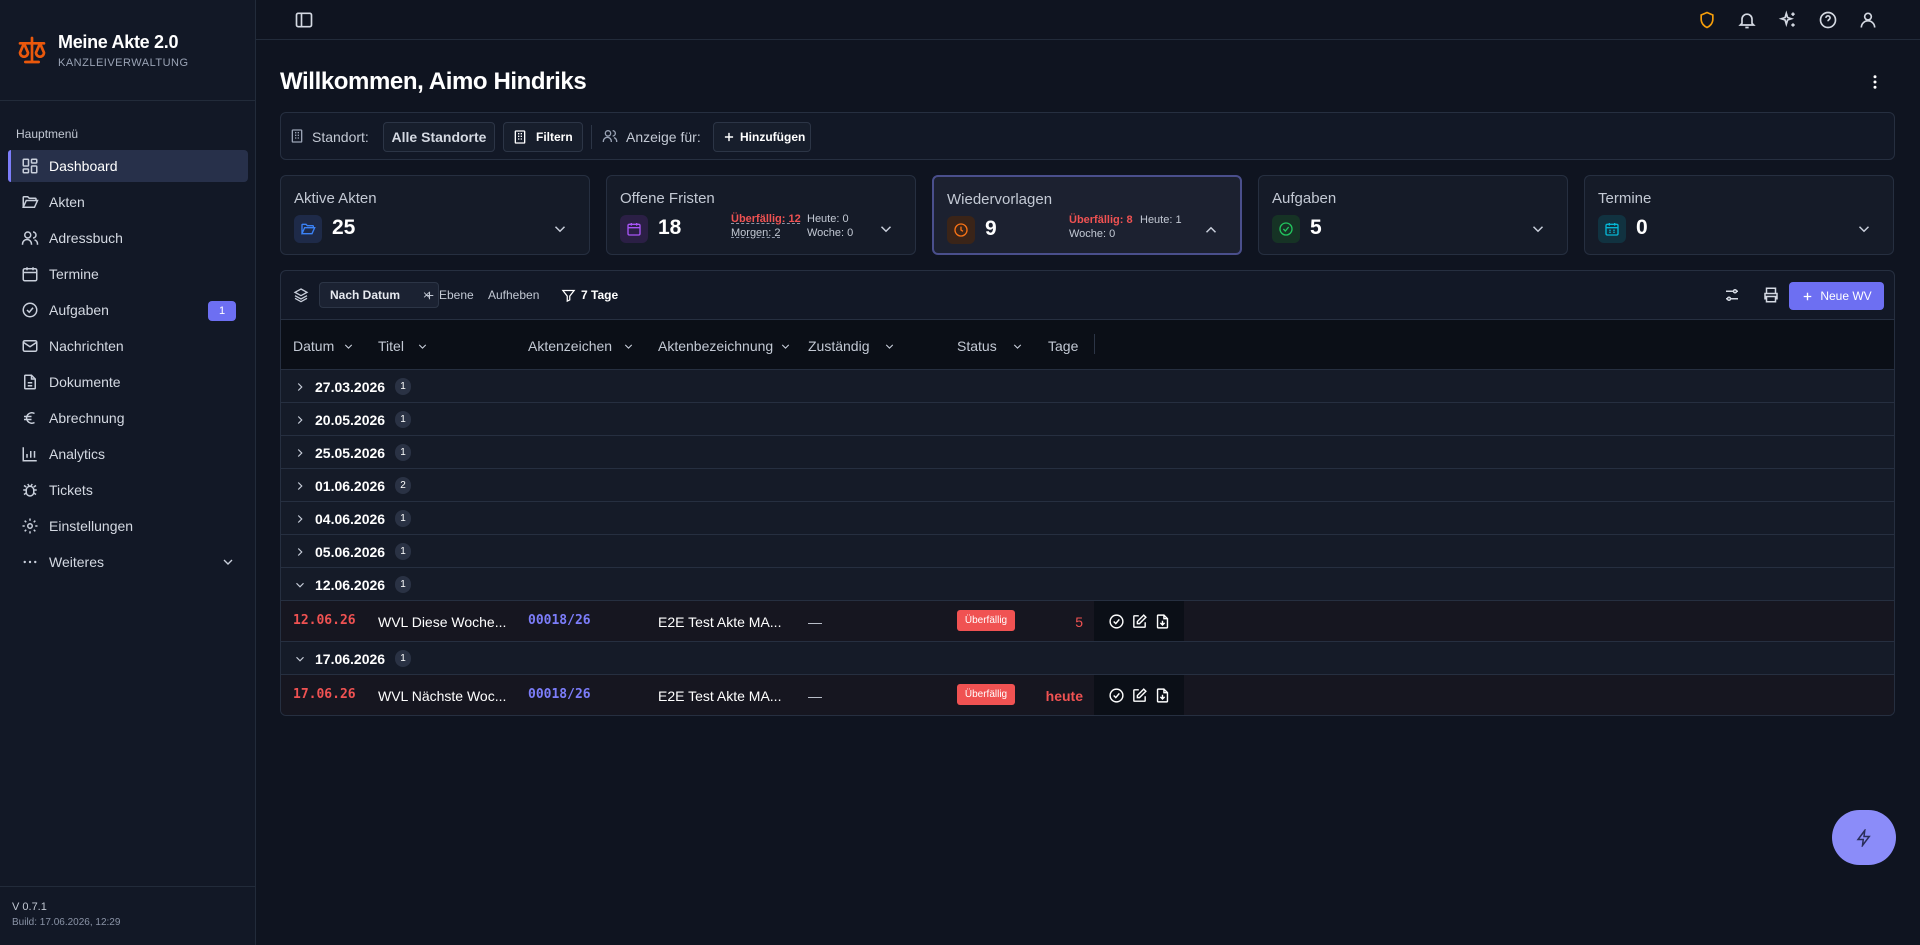 This screenshot has width=1920, height=945. Describe the element at coordinates (403, 485) in the screenshot. I see `group-count: 2` at that location.